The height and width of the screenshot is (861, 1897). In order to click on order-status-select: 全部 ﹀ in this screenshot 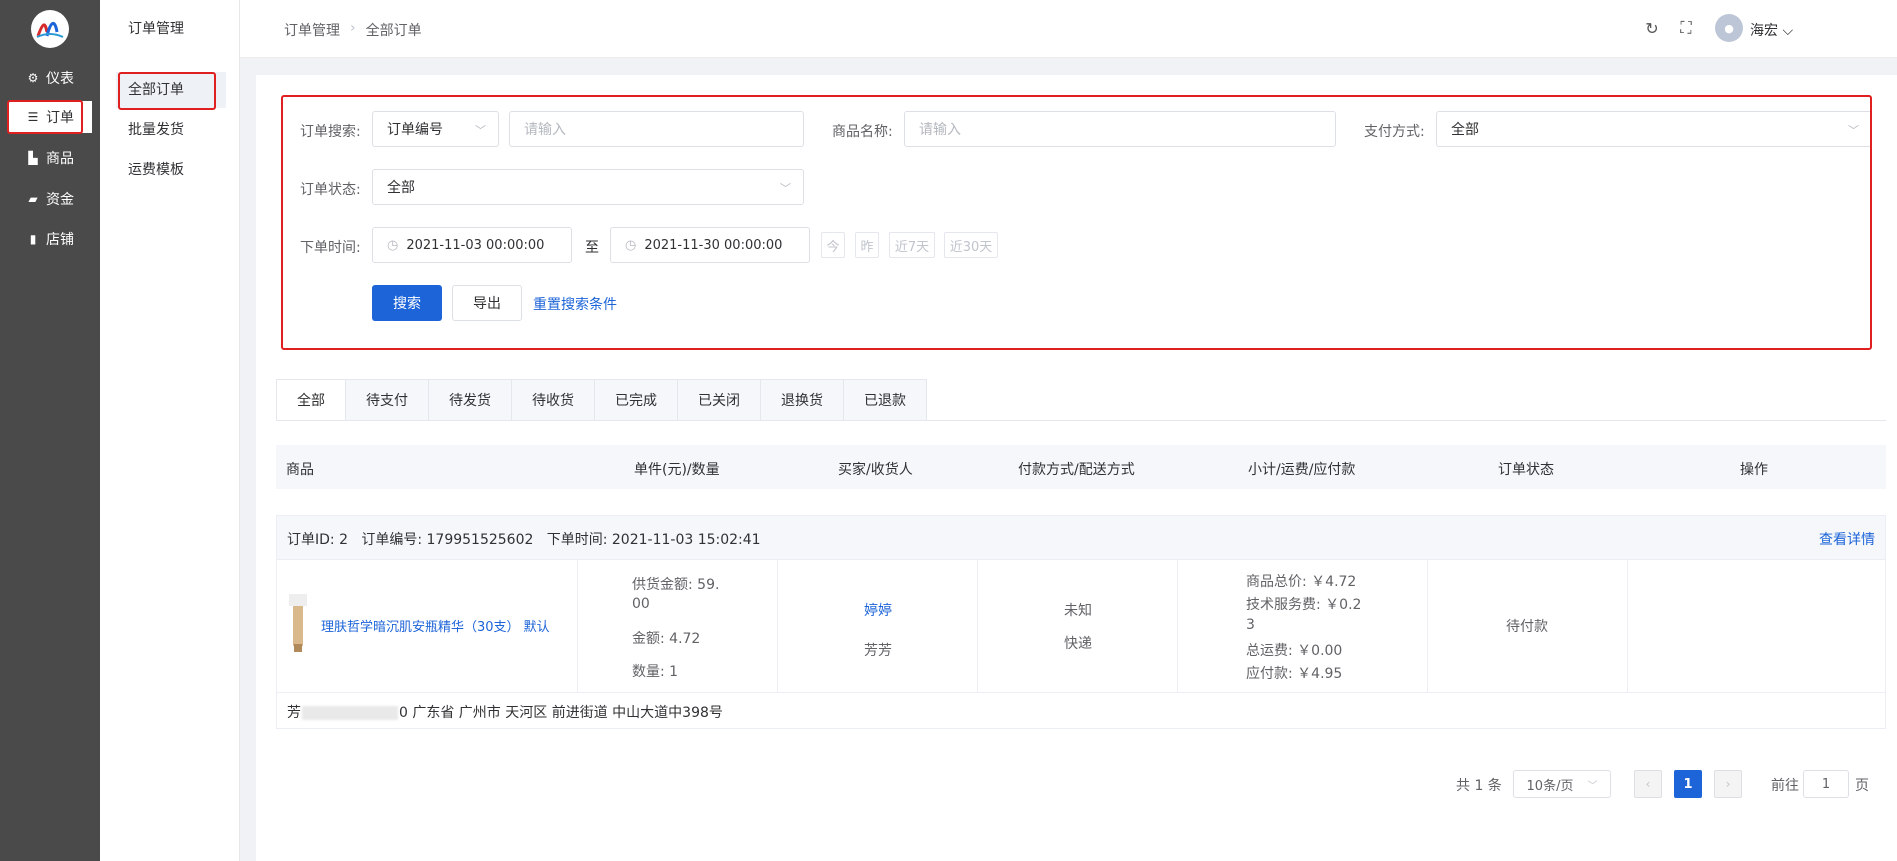, I will do `click(588, 187)`.